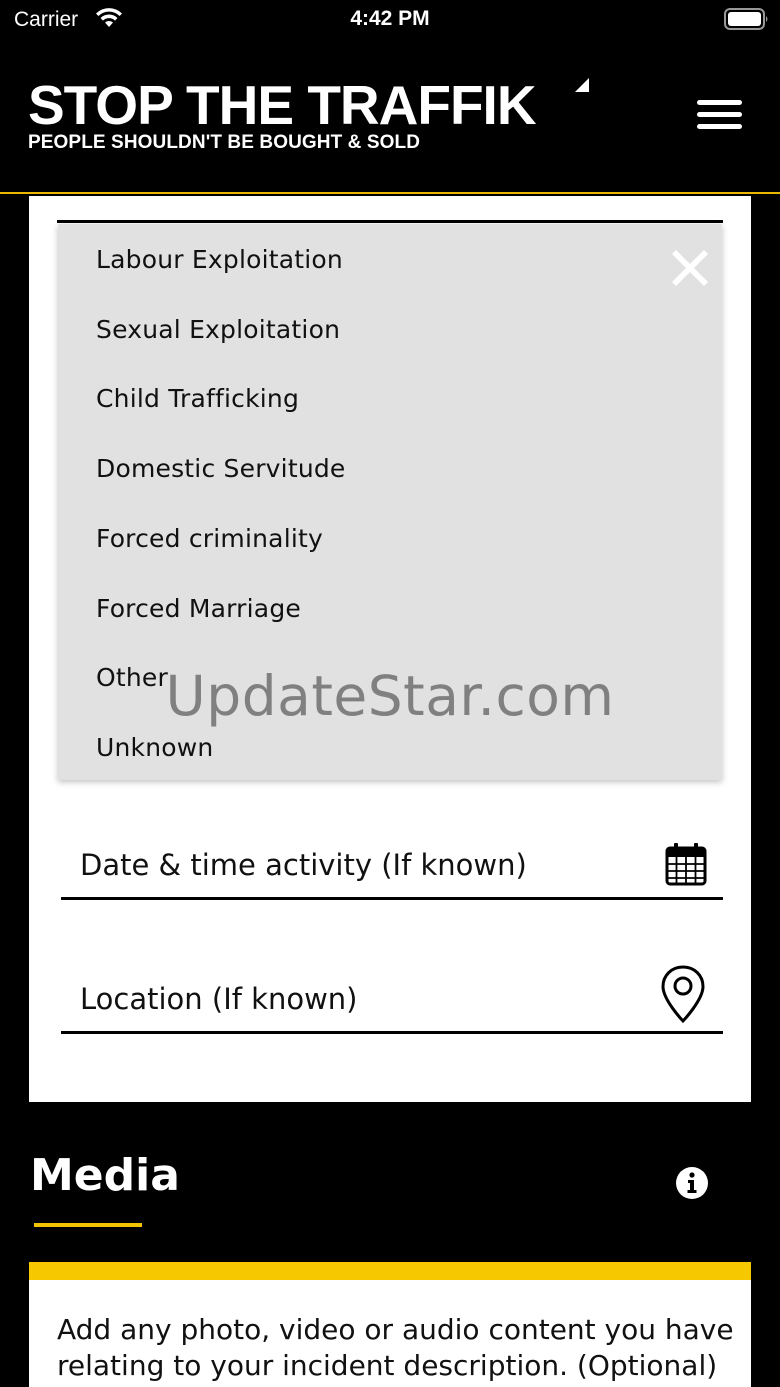  Describe the element at coordinates (390, 221) in the screenshot. I see `type-field-underline` at that location.